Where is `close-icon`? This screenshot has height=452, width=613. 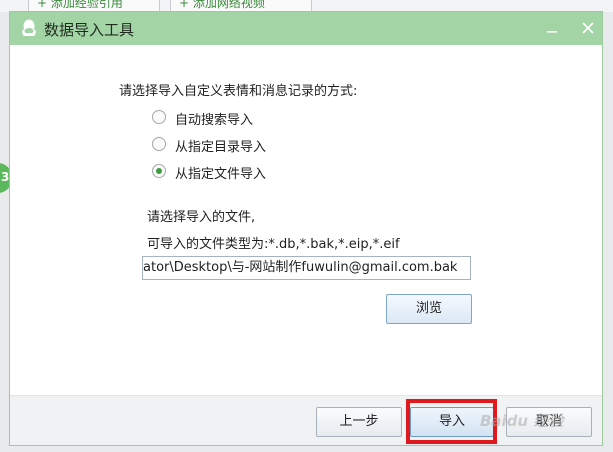 close-icon is located at coordinates (588, 28).